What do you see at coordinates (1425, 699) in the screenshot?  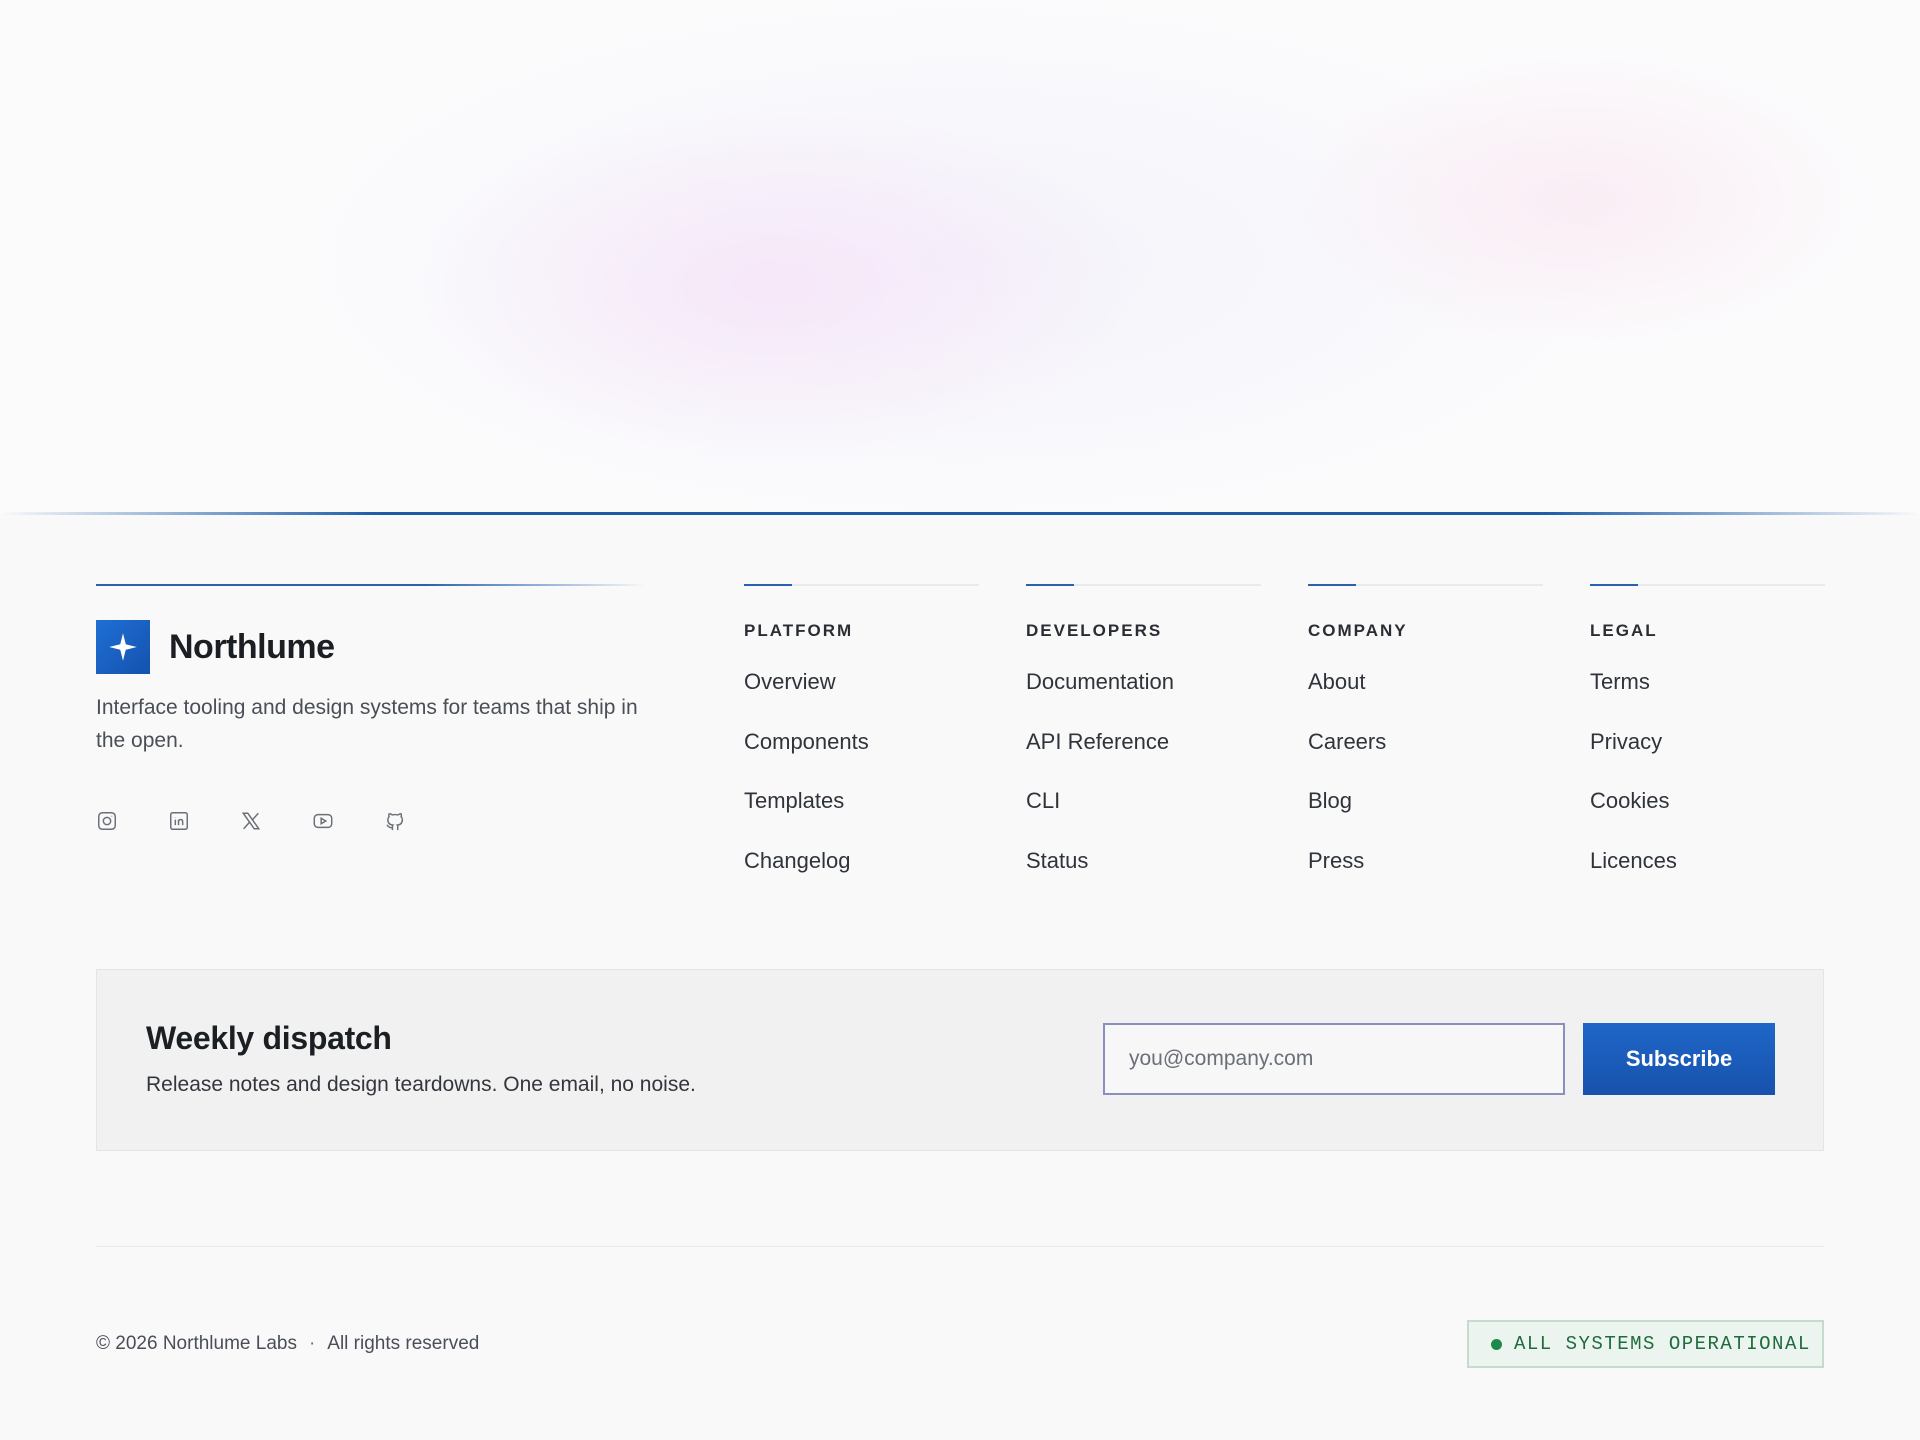 I see `footer-link-about: About` at bounding box center [1425, 699].